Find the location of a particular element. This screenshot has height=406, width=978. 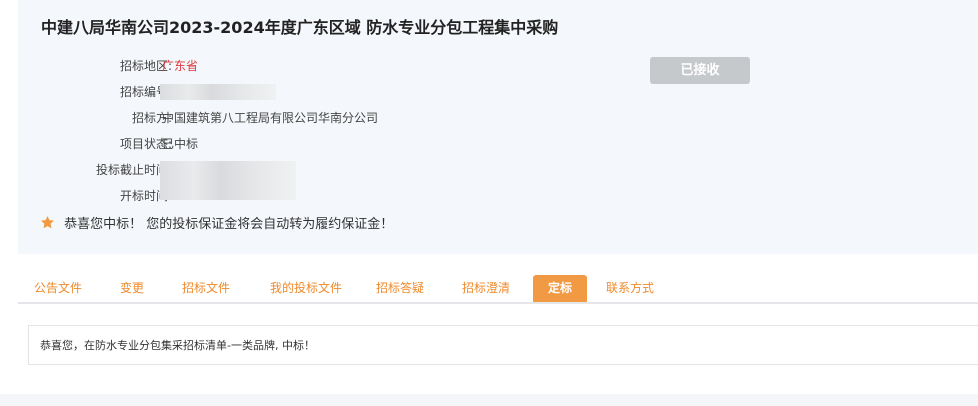

congrats-text: 恭喜您中标！ 您的投标保证金将会自动转为履约保证金！ is located at coordinates (229, 224).